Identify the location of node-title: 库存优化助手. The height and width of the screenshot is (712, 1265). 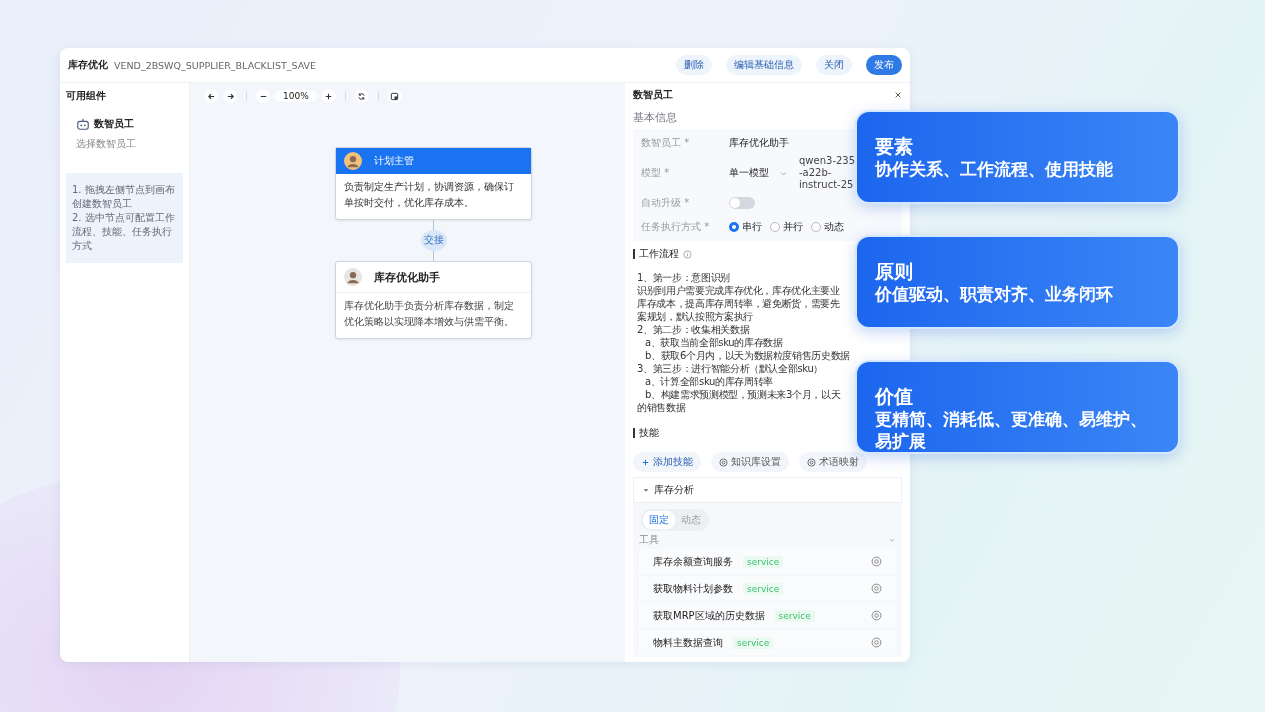
(407, 277).